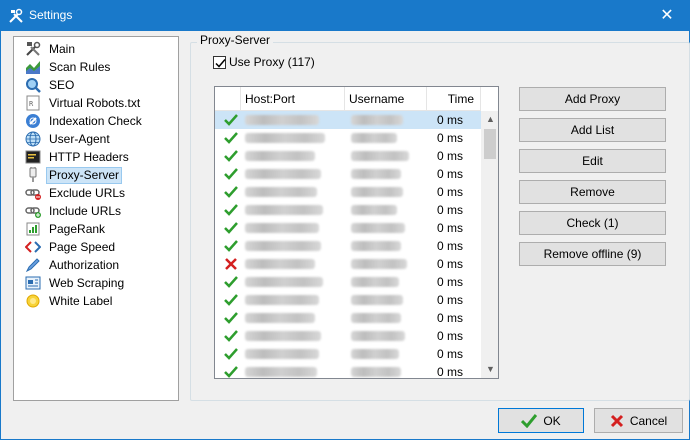 Image resolution: width=690 pixels, height=440 pixels. I want to click on sidebar-item-user-agent: User-Agent, so click(69, 139).